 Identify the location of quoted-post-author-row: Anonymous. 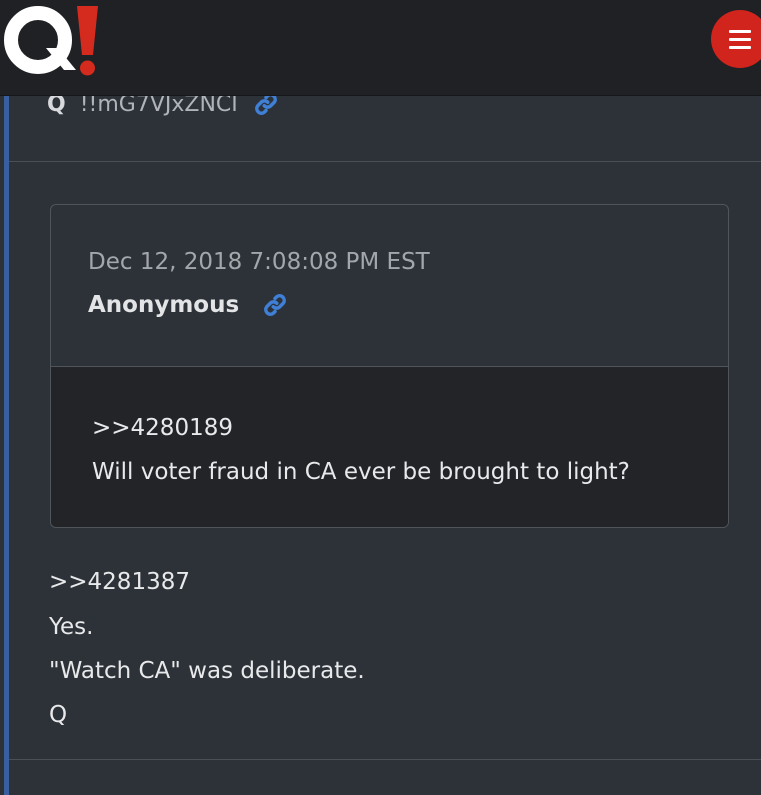
(188, 305).